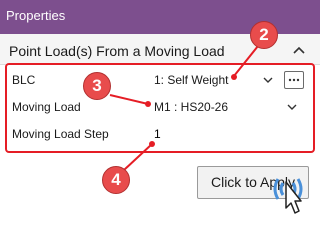  What do you see at coordinates (299, 50) in the screenshot?
I see `chevron-up-icon` at bounding box center [299, 50].